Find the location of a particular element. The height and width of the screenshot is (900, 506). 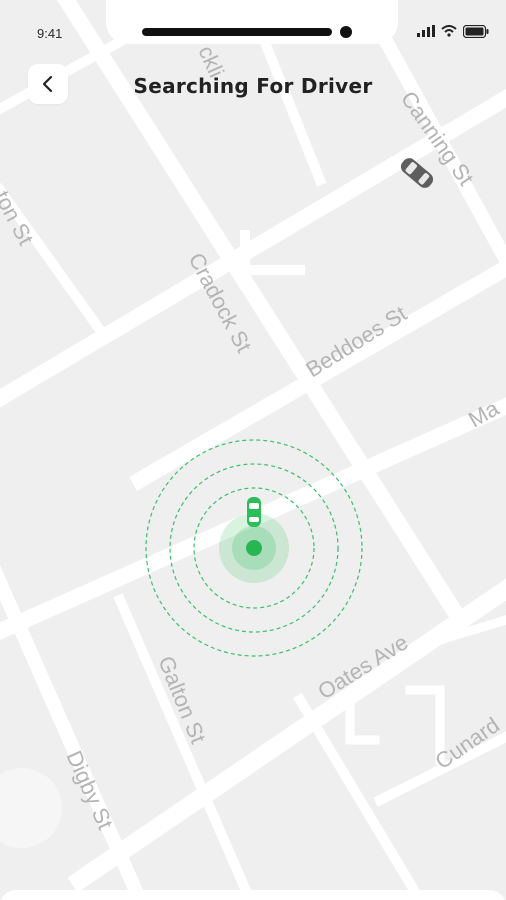

bottom-sheet is located at coordinates (253, 895).